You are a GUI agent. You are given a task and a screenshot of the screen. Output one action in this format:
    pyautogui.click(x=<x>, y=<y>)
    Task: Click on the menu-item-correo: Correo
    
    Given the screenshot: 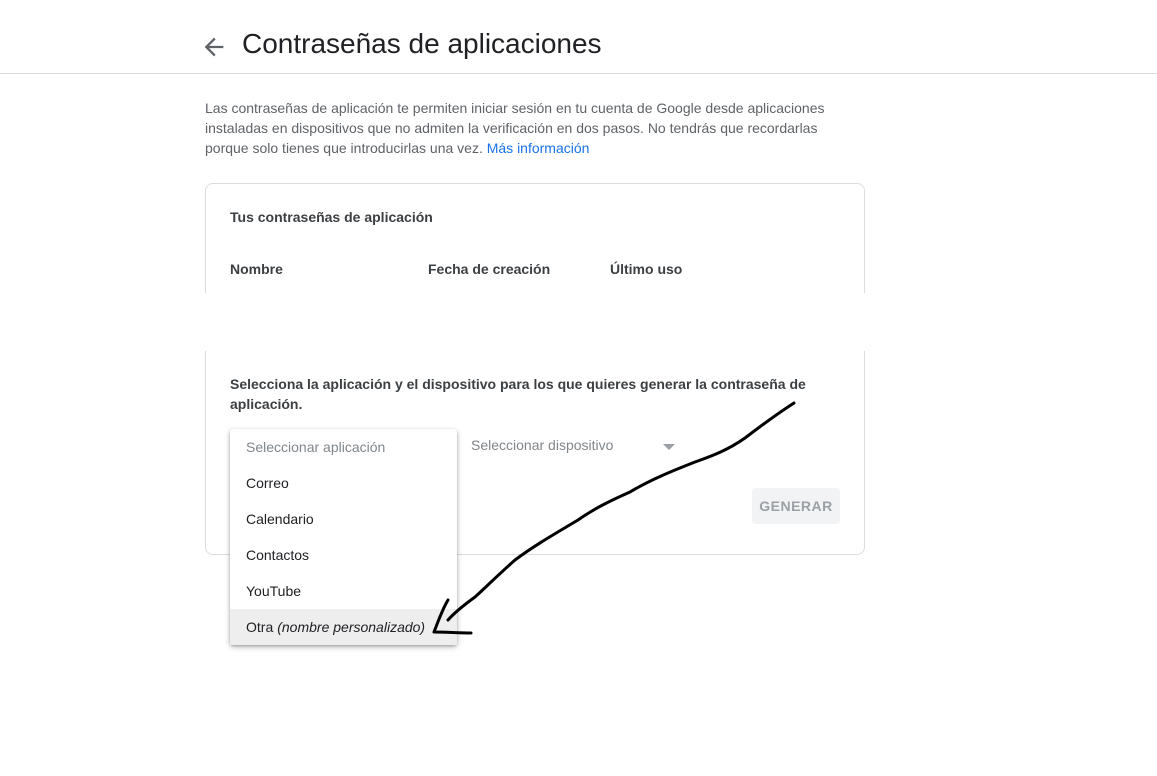 What is the action you would take?
    pyautogui.click(x=343, y=483)
    